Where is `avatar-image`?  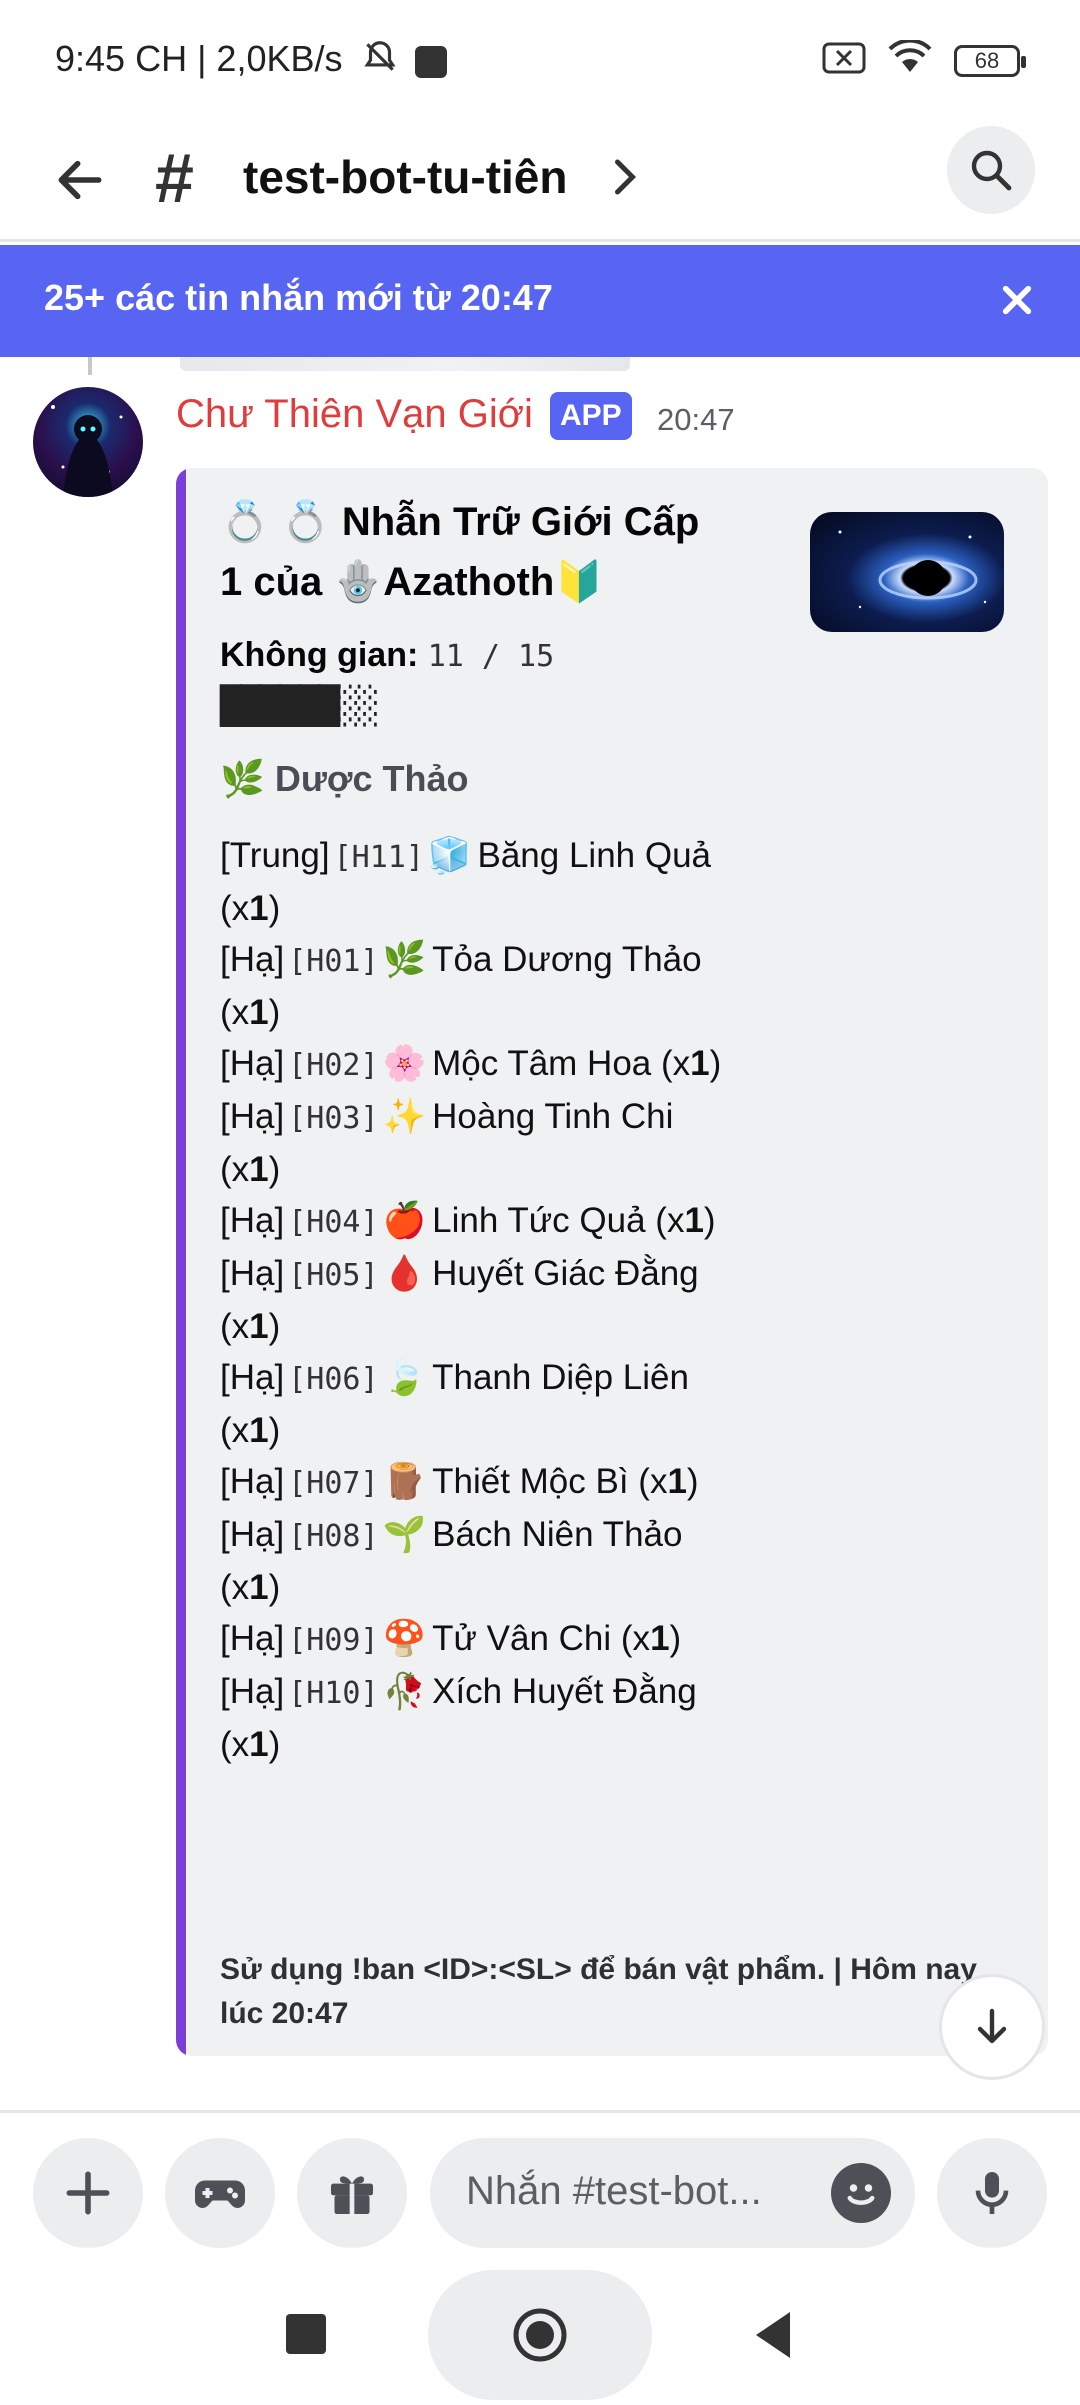
avatar-image is located at coordinates (87, 451).